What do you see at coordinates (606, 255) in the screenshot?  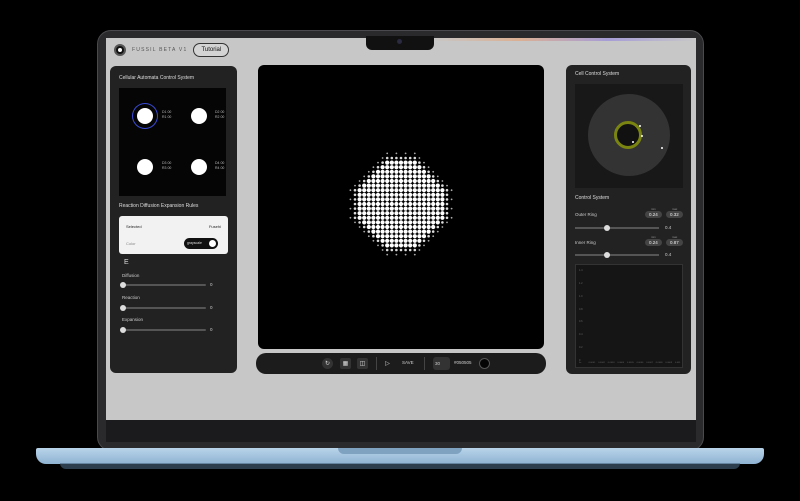 I see `inner-ring-knob` at bounding box center [606, 255].